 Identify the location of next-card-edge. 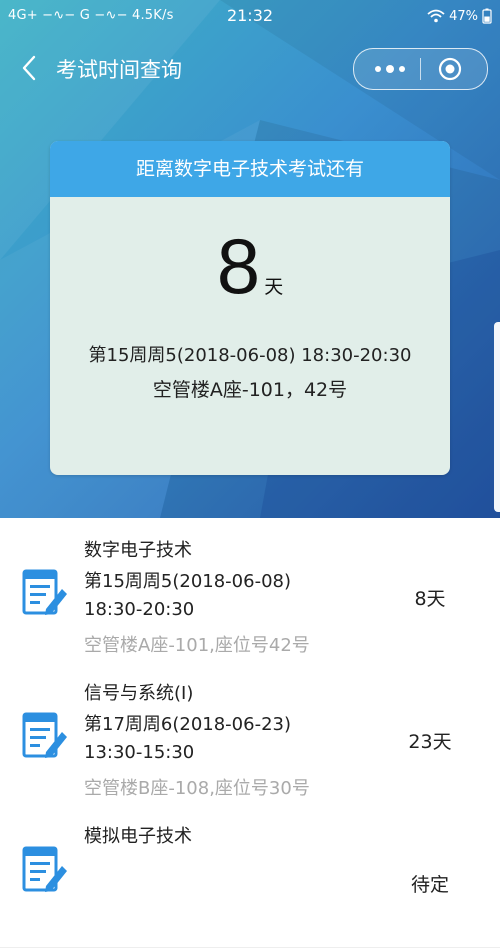
(497, 417).